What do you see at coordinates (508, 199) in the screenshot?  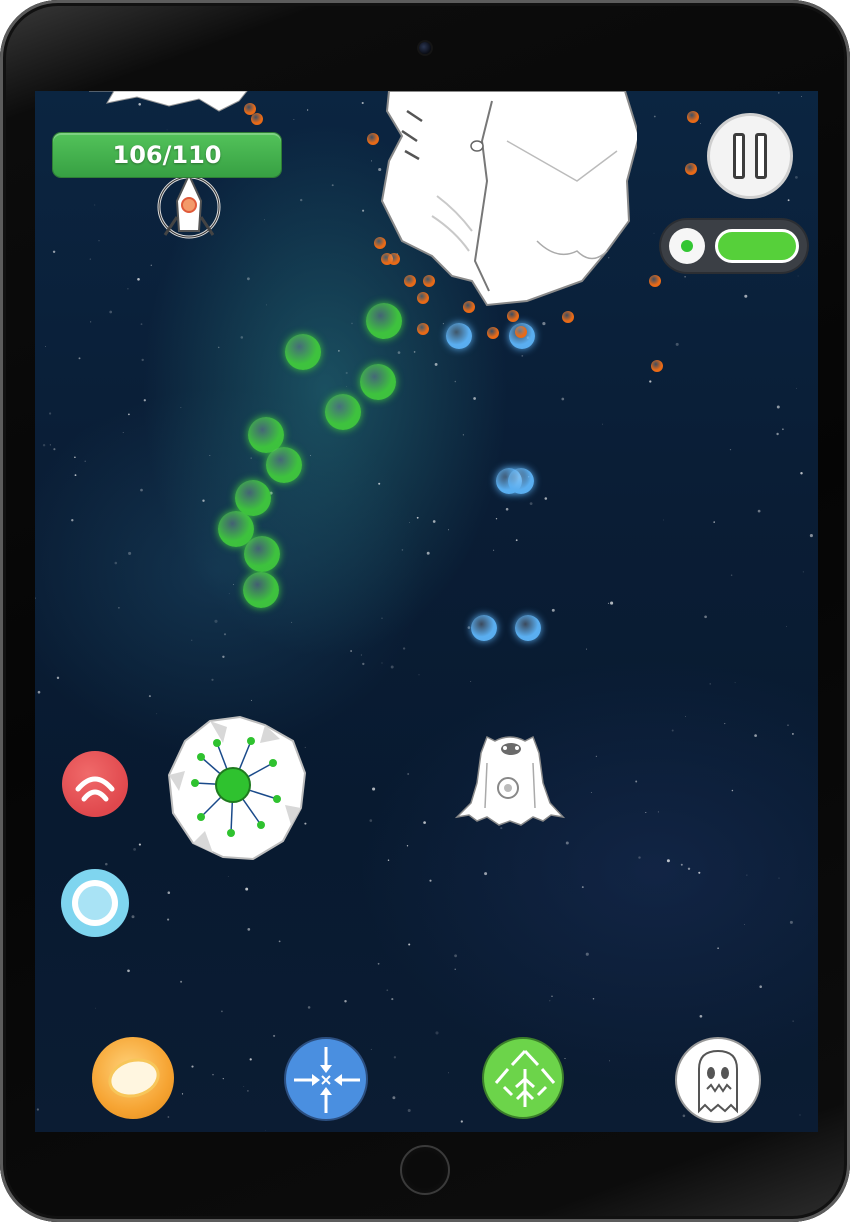 I see `boss-creature` at bounding box center [508, 199].